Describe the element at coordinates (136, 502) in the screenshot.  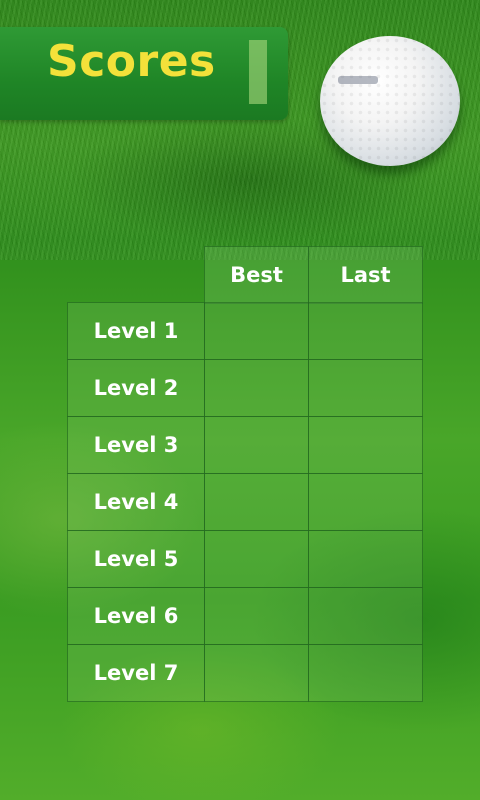
I see `row-label-level-4: Level 4` at that location.